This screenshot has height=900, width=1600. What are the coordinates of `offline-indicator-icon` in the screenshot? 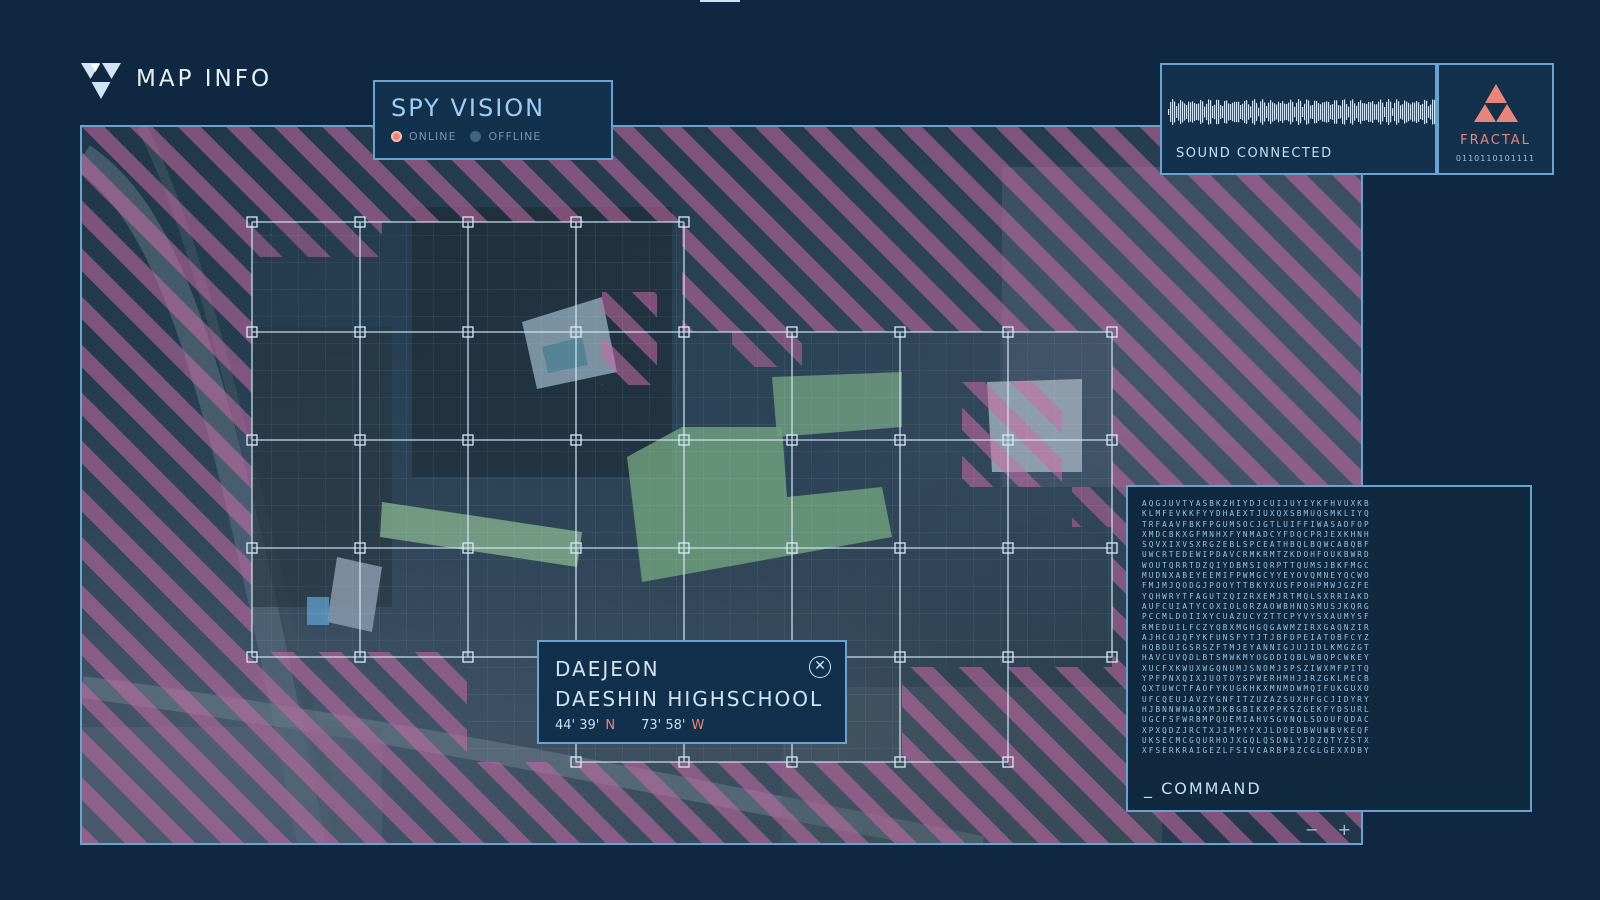 It's located at (476, 136).